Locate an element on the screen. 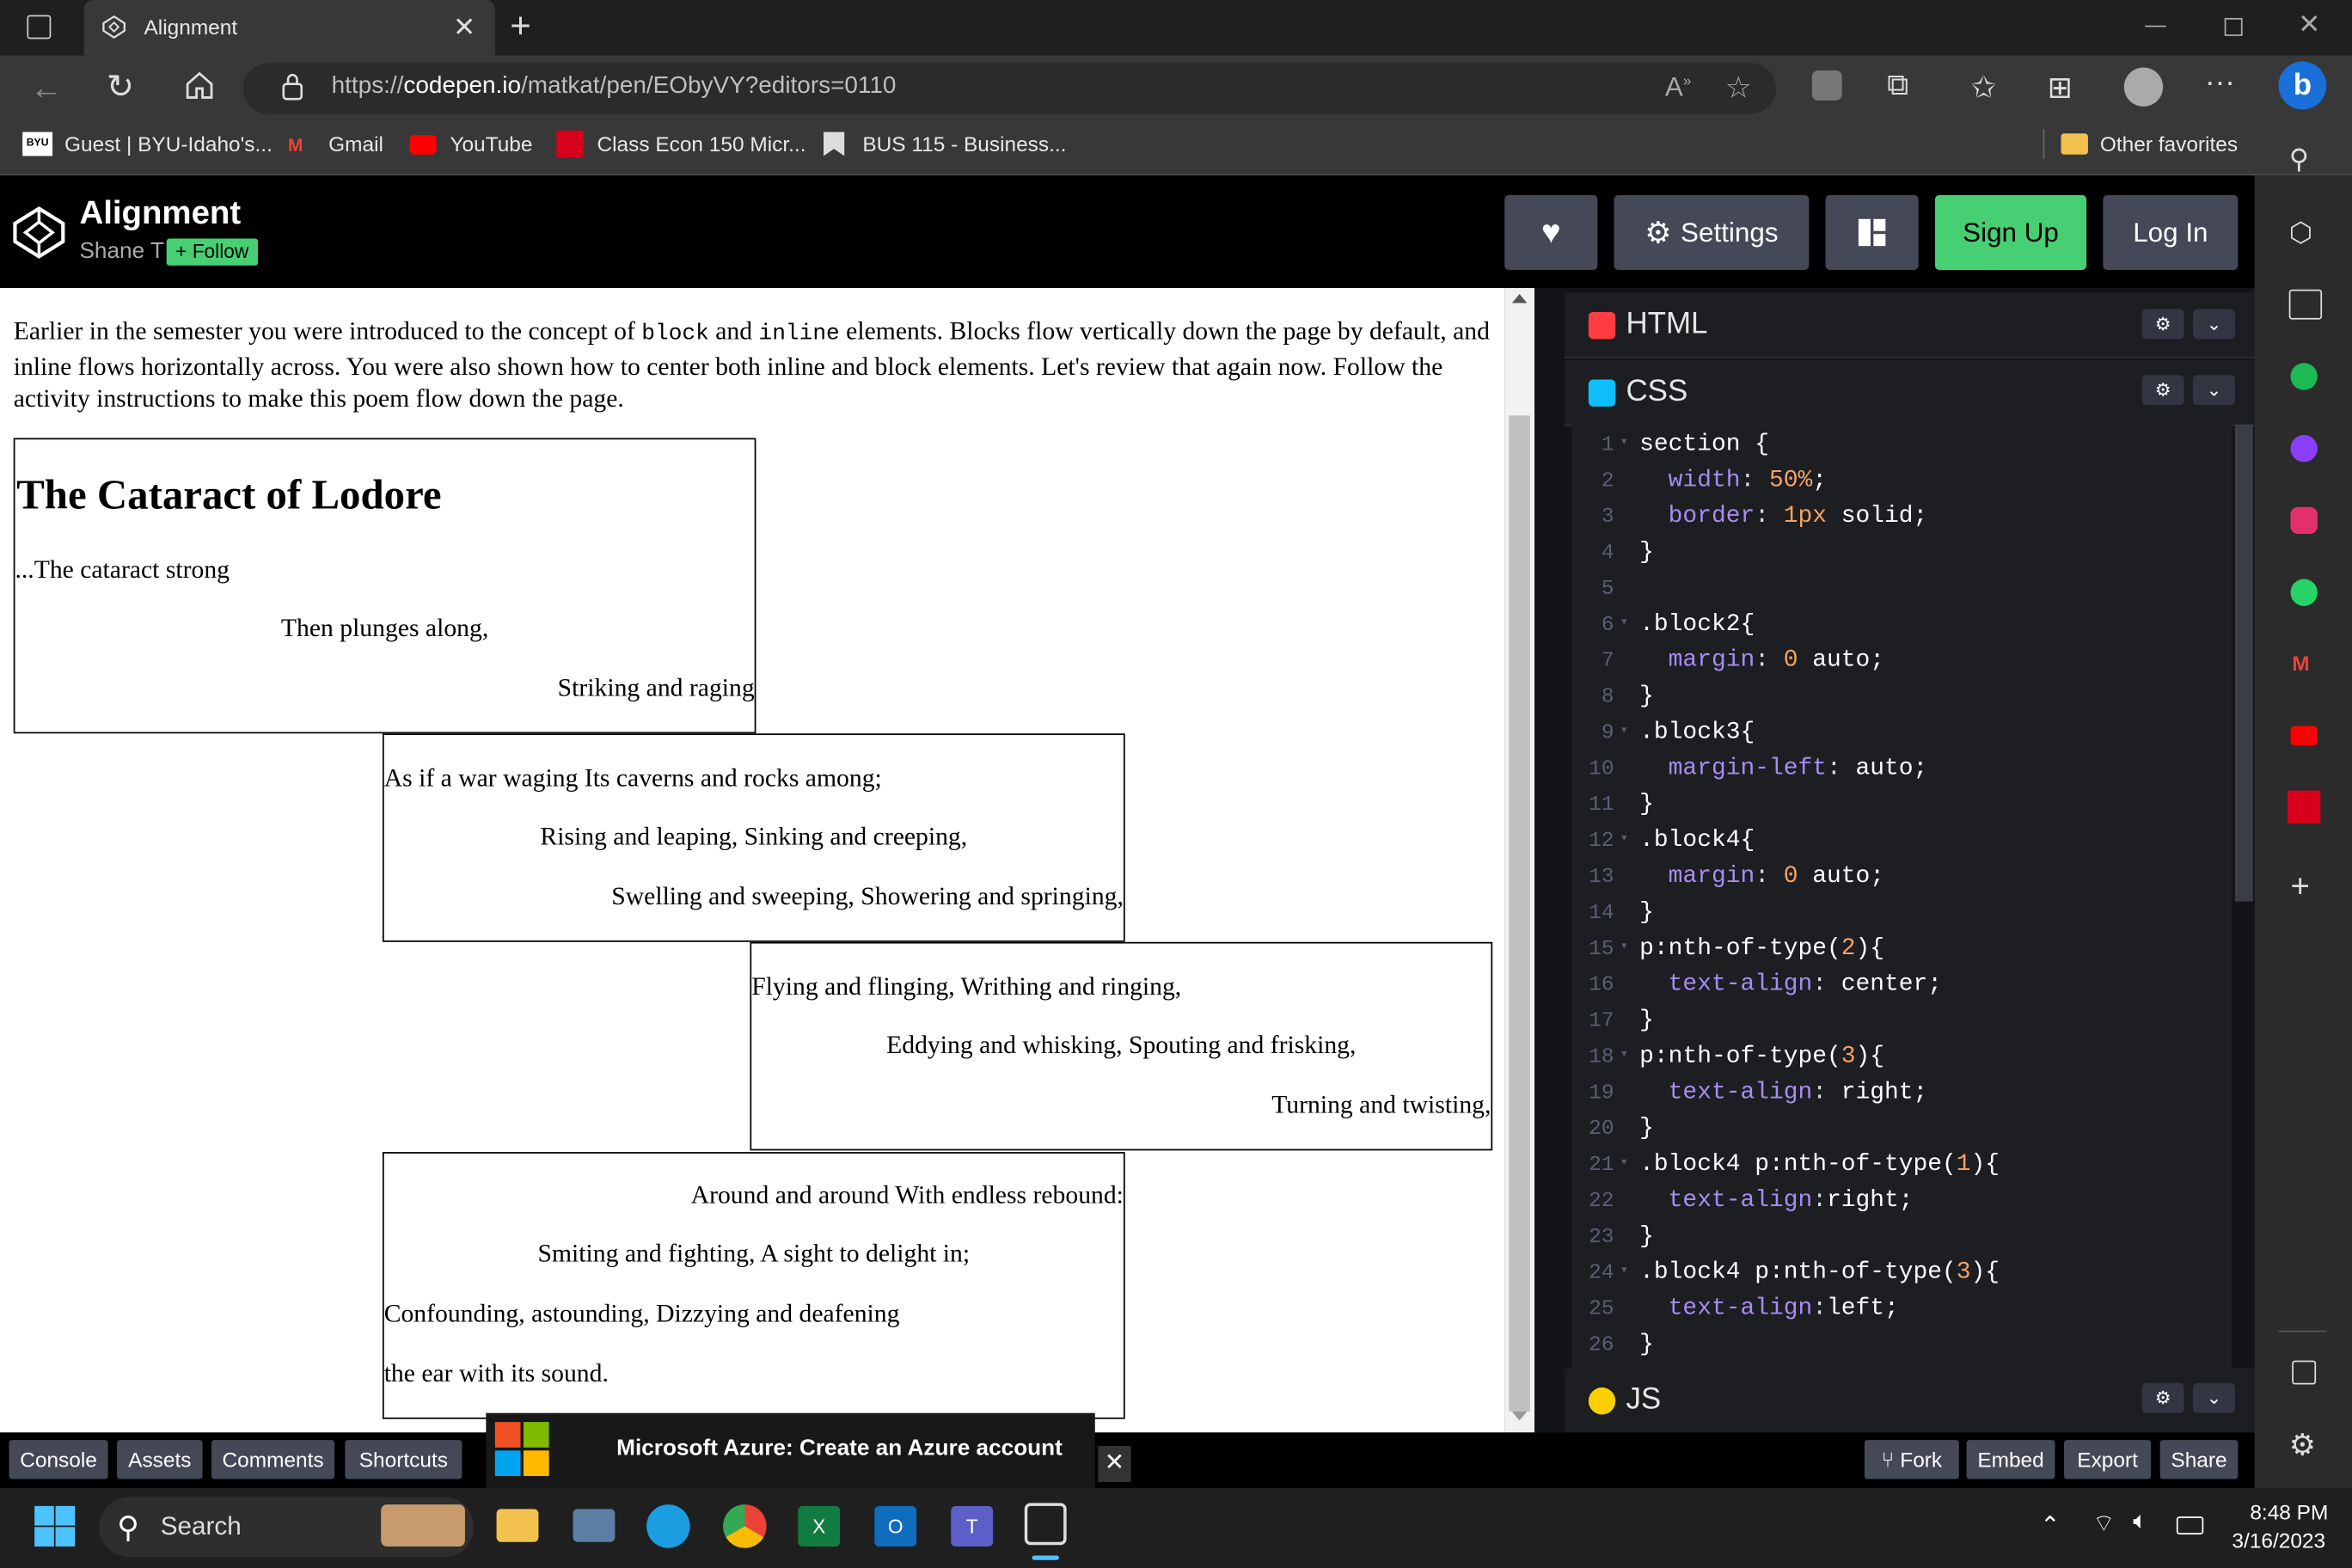  profile-avatar is located at coordinates (2143, 87).